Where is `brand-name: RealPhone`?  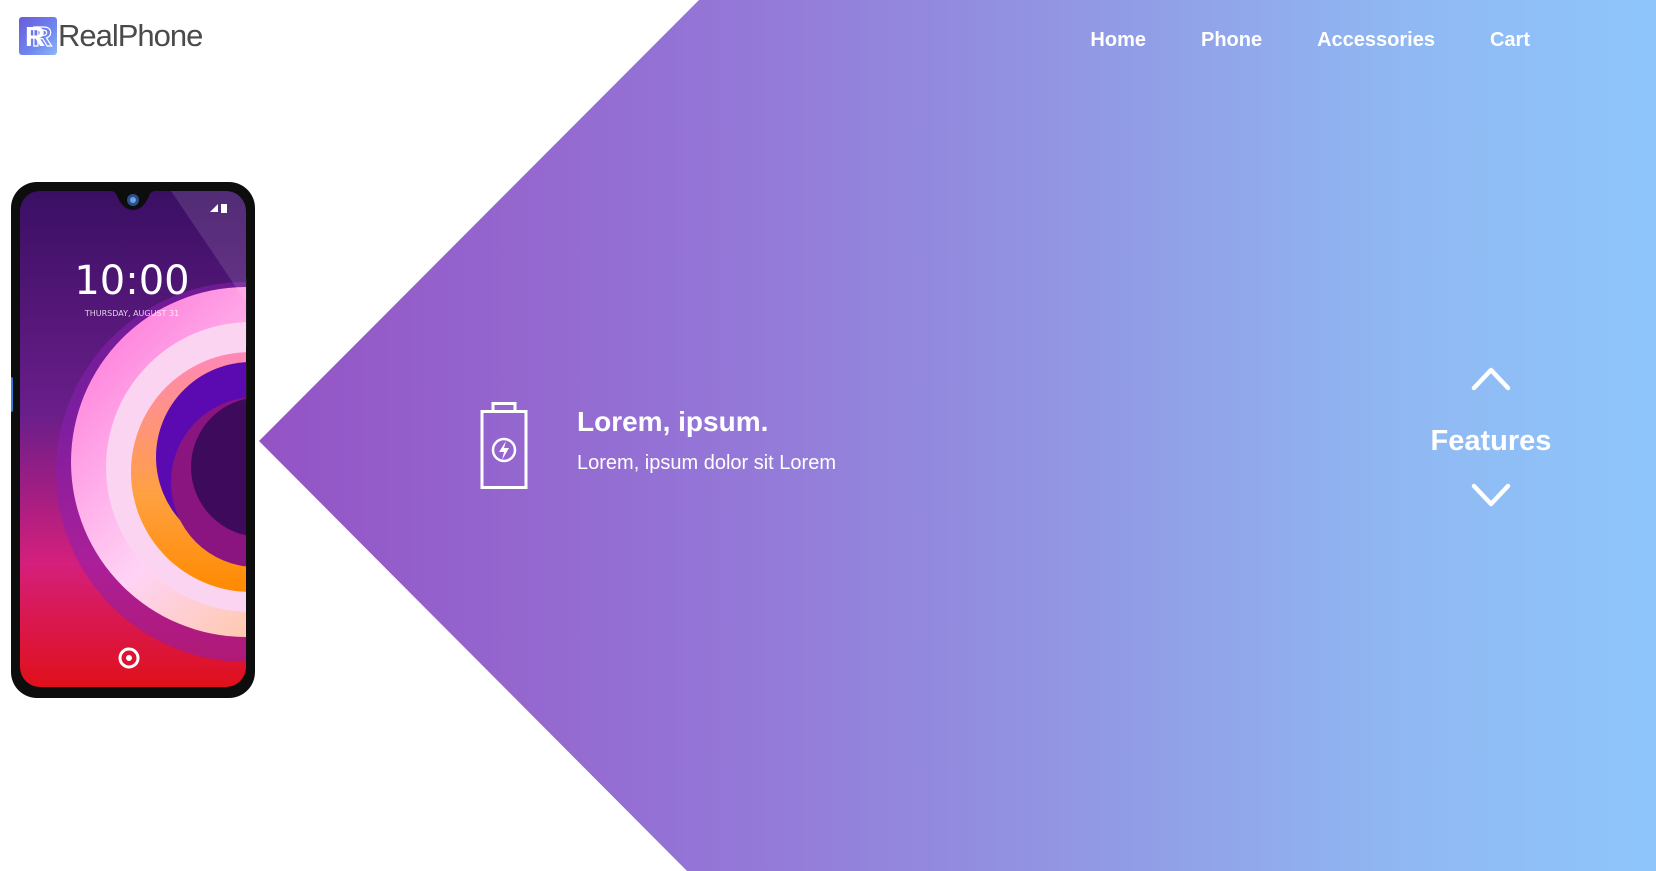
brand-name: RealPhone is located at coordinates (130, 35).